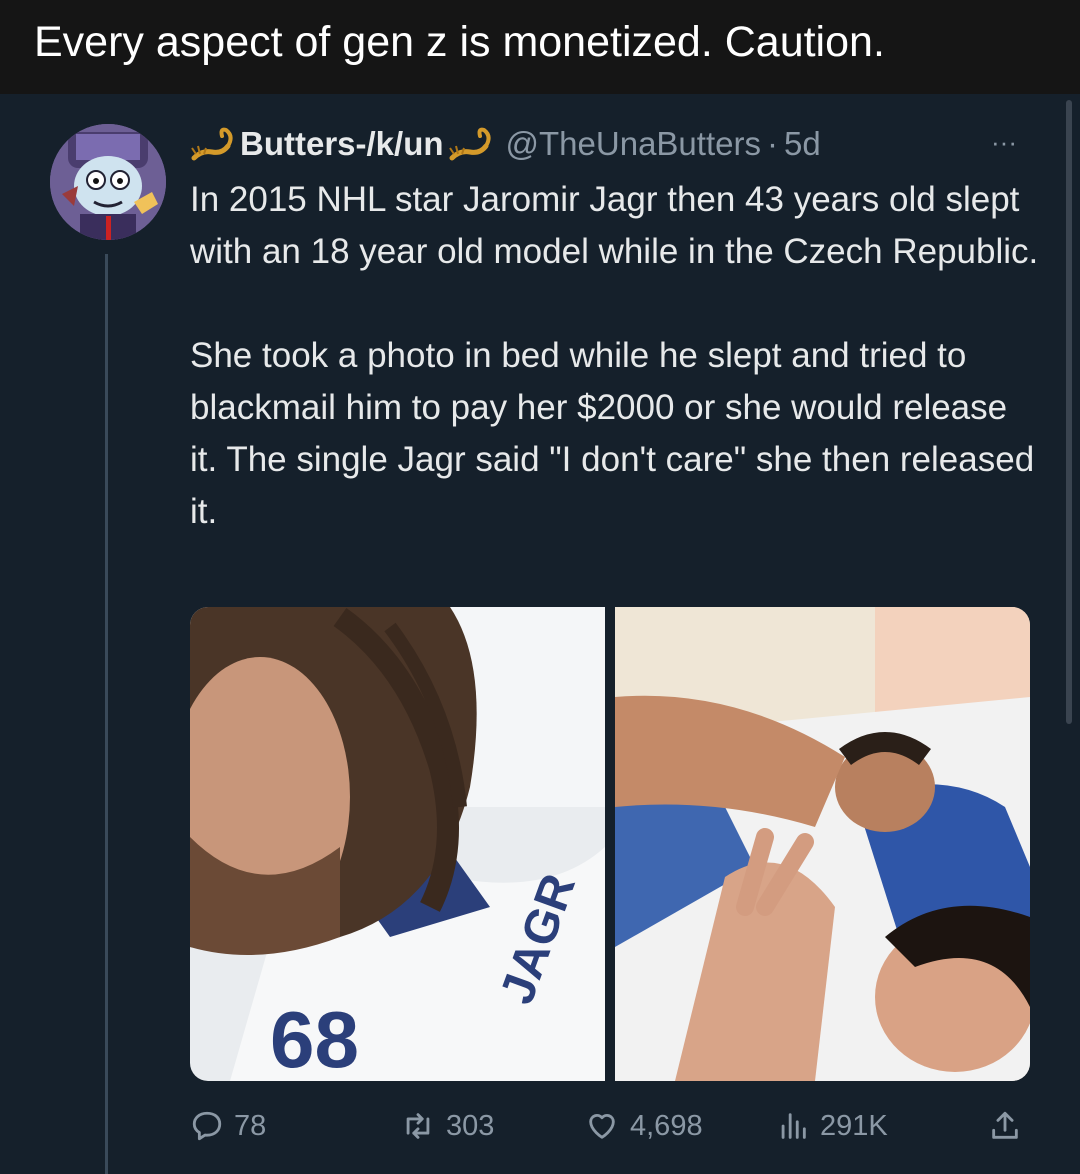 This screenshot has height=1174, width=1080. What do you see at coordinates (854, 1125) in the screenshot?
I see `views-count: 291K` at bounding box center [854, 1125].